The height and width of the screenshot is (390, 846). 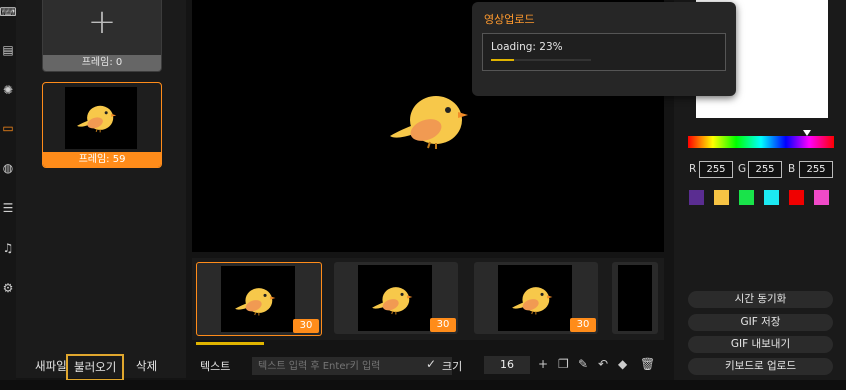 I want to click on gif-export-button: GIF 내보내기, so click(x=760, y=344).